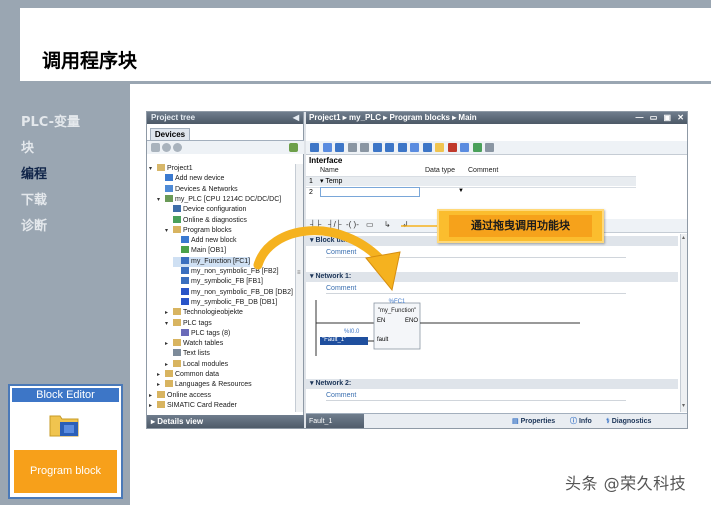  I want to click on fault-tab: Fault_1, so click(335, 421).